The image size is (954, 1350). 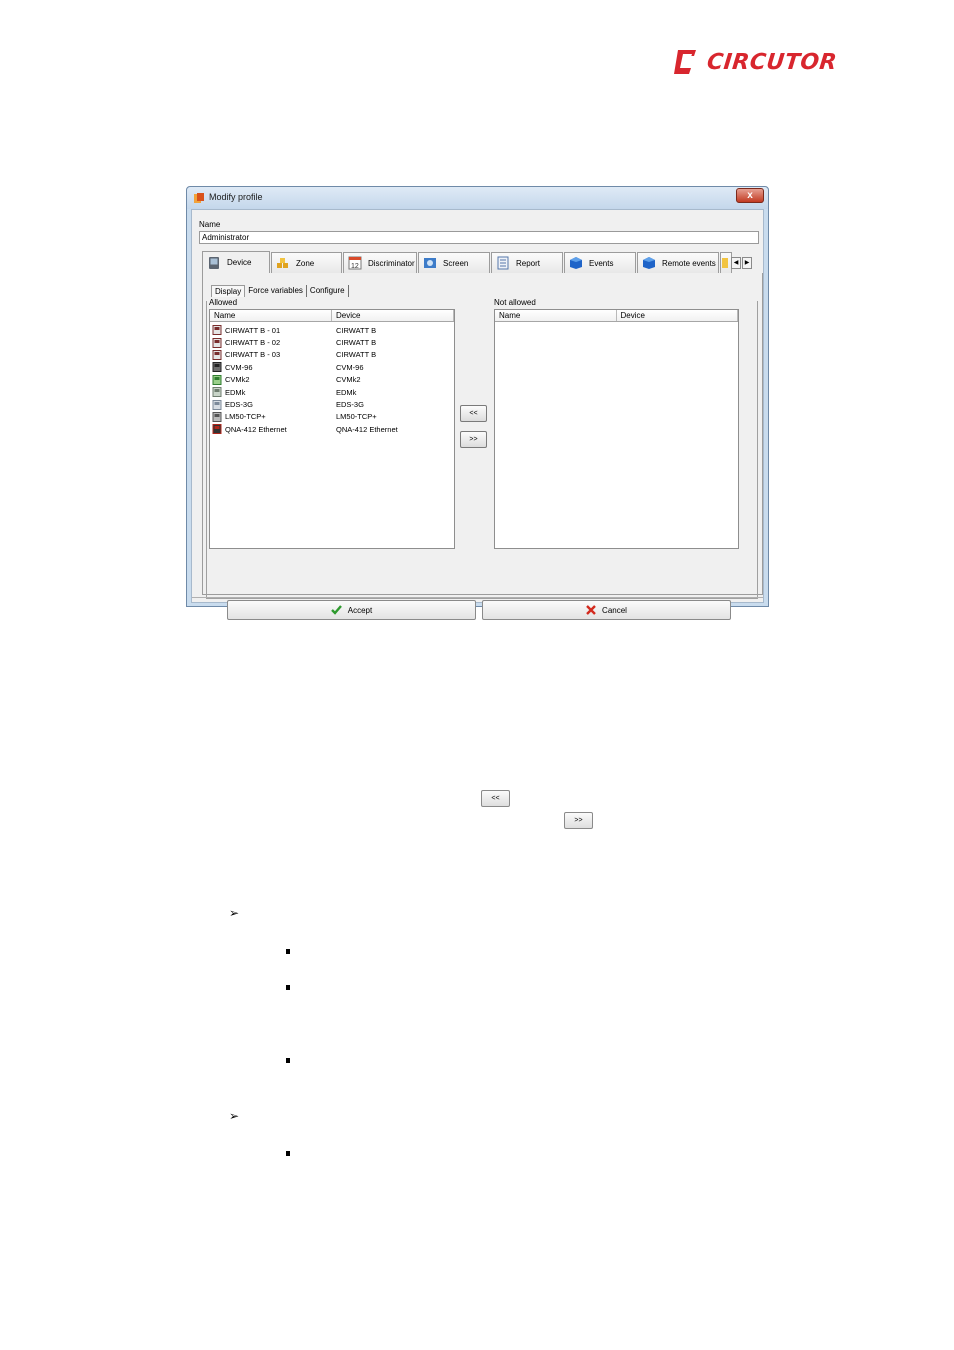 What do you see at coordinates (356, 330) in the screenshot?
I see `row-device: CIRWATT B` at bounding box center [356, 330].